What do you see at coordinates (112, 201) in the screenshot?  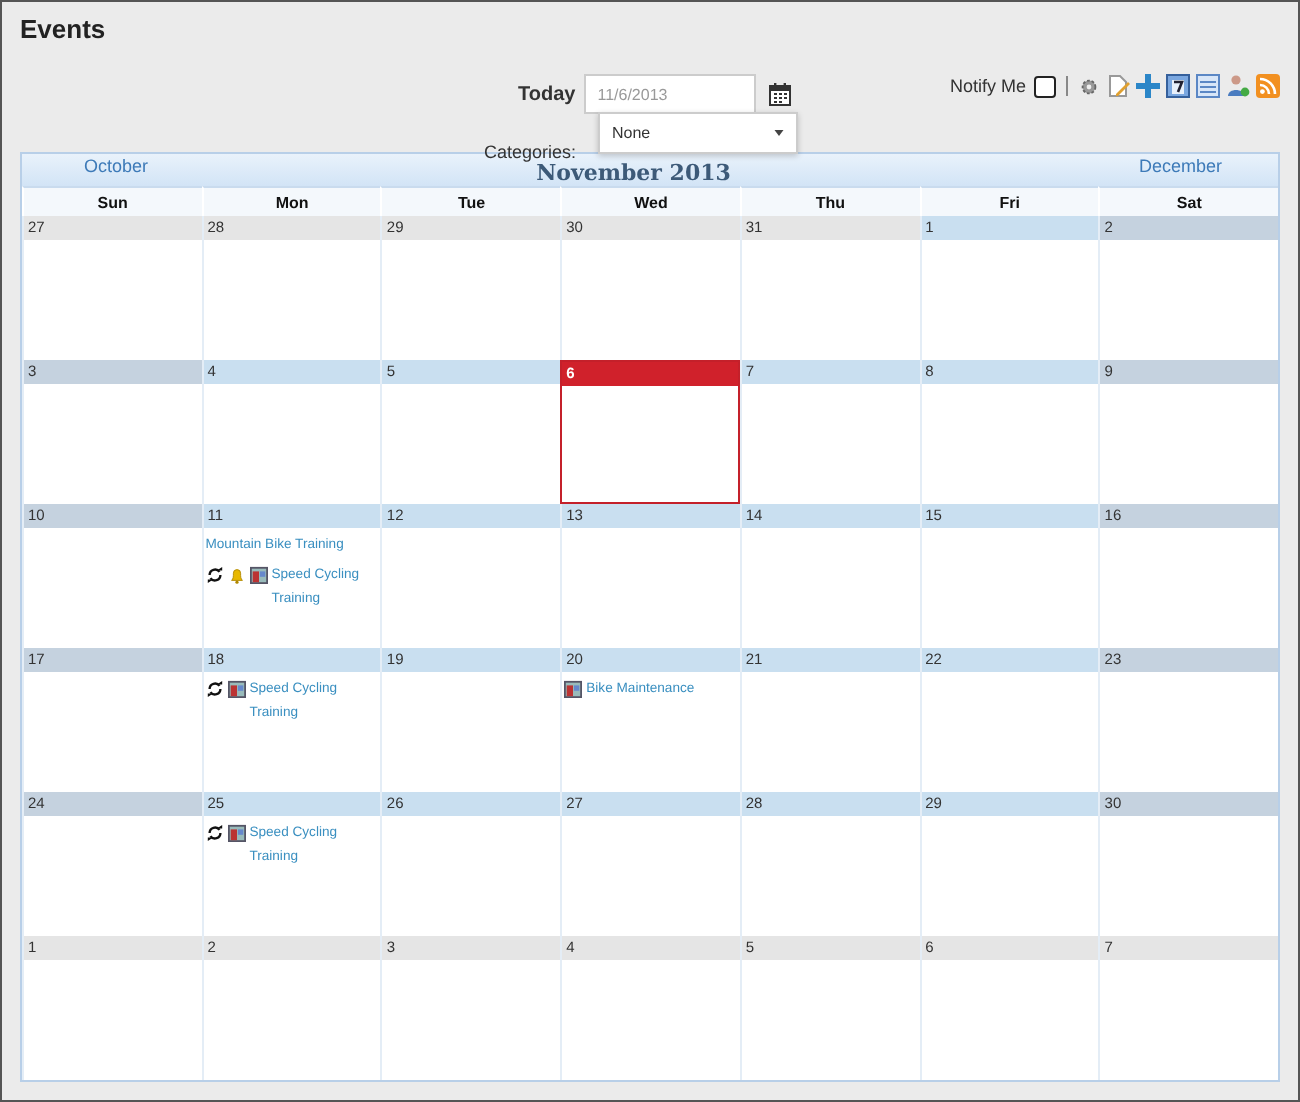 I see `weekday-header: Sun` at bounding box center [112, 201].